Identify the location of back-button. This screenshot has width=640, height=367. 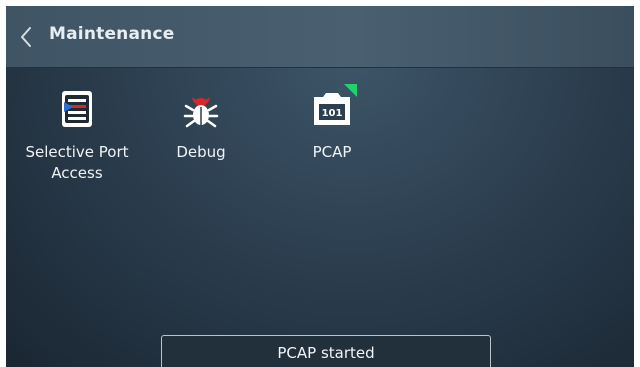
(26, 37).